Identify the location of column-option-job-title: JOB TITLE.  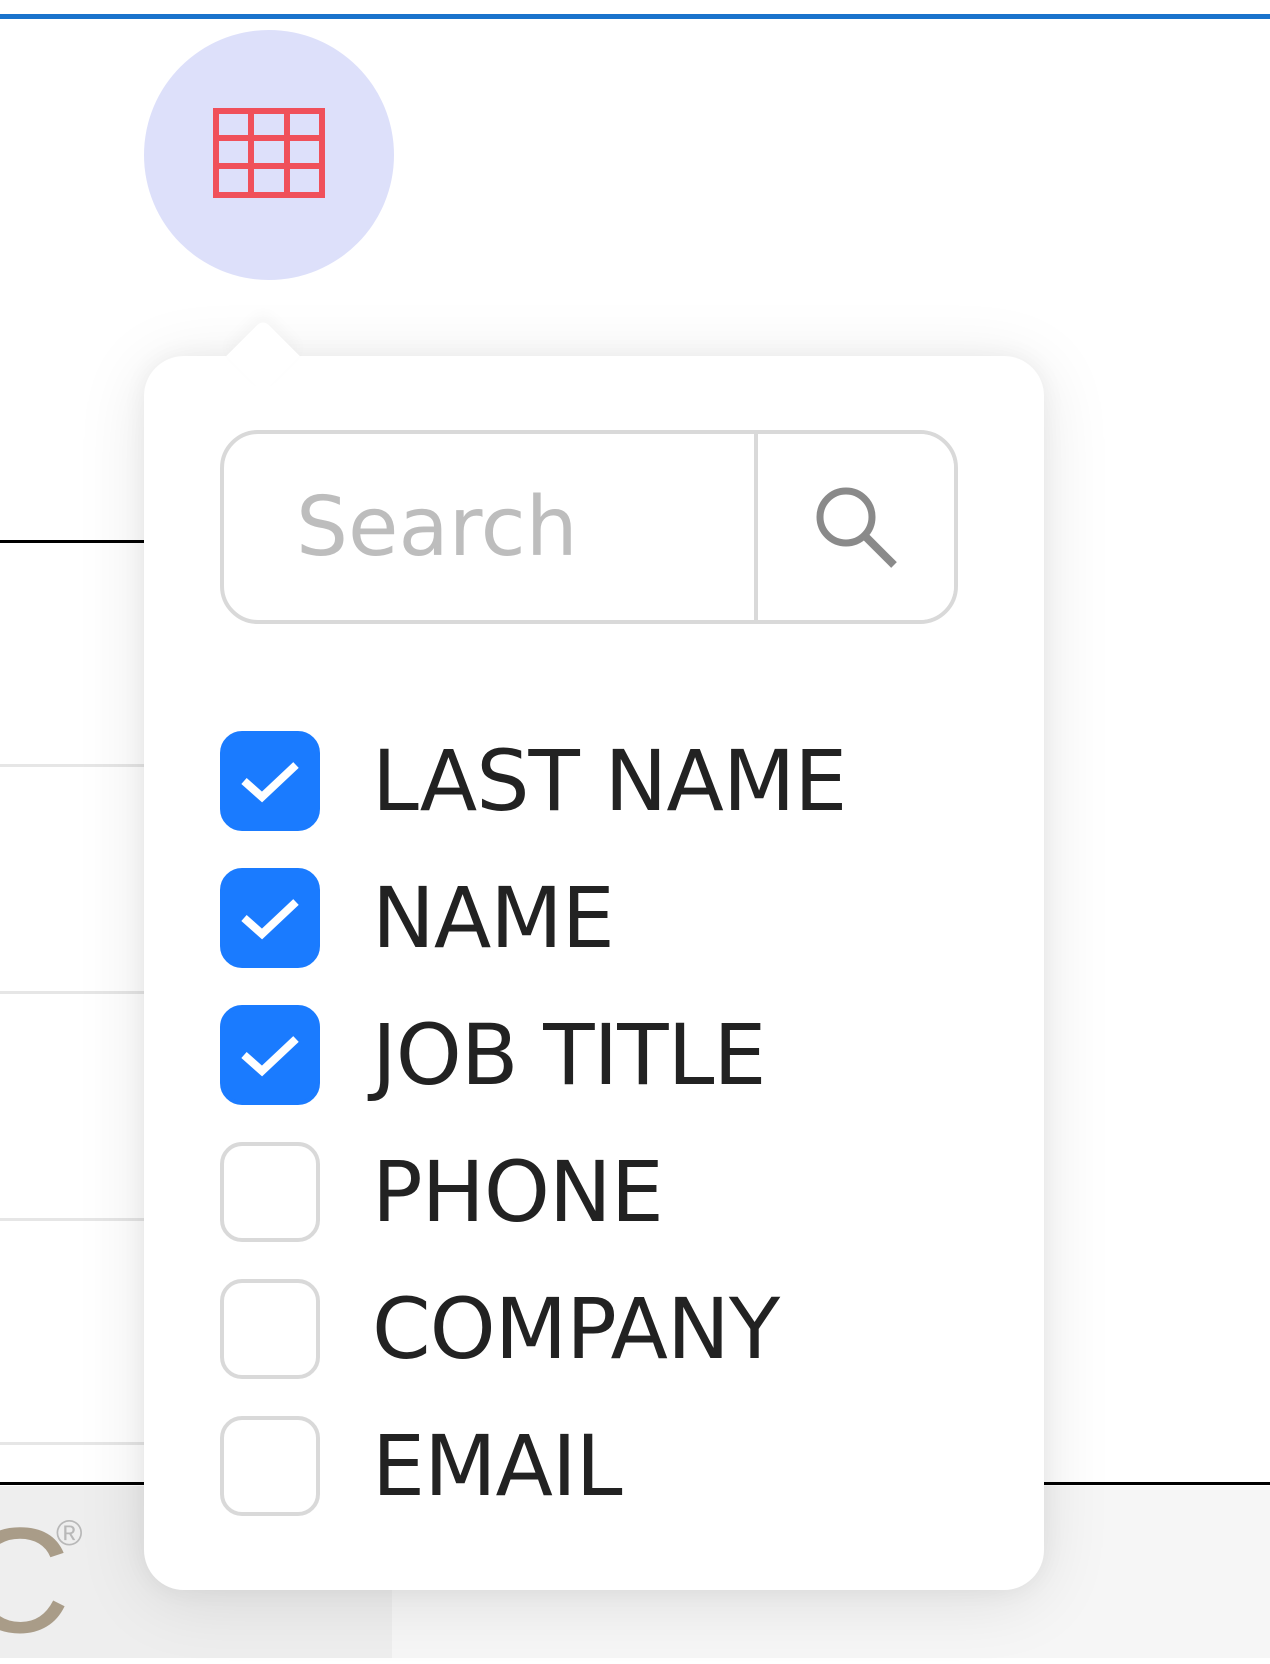
(610, 1054).